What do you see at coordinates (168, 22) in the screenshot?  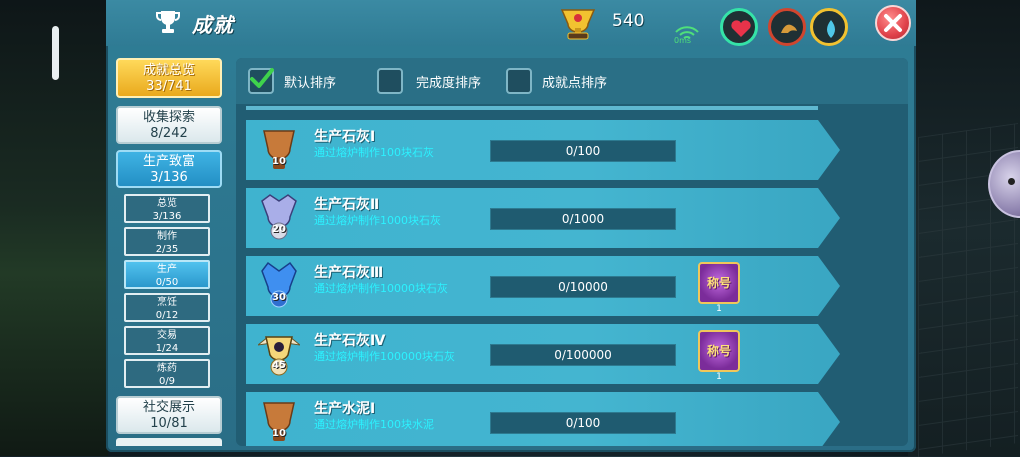 I see `trophy-icon` at bounding box center [168, 22].